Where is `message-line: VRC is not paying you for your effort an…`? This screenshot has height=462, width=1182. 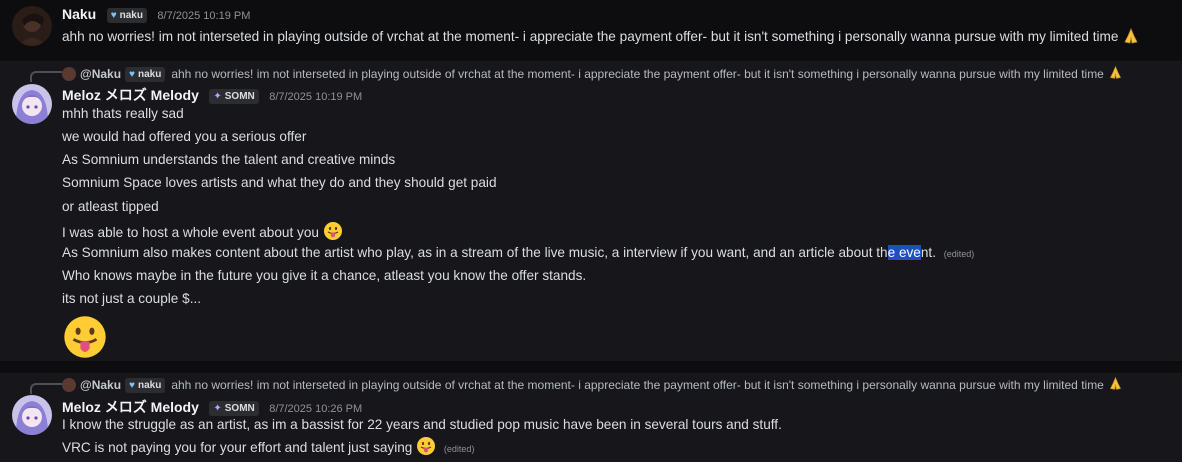 message-line: VRC is not paying you for your effort an… is located at coordinates (268, 447).